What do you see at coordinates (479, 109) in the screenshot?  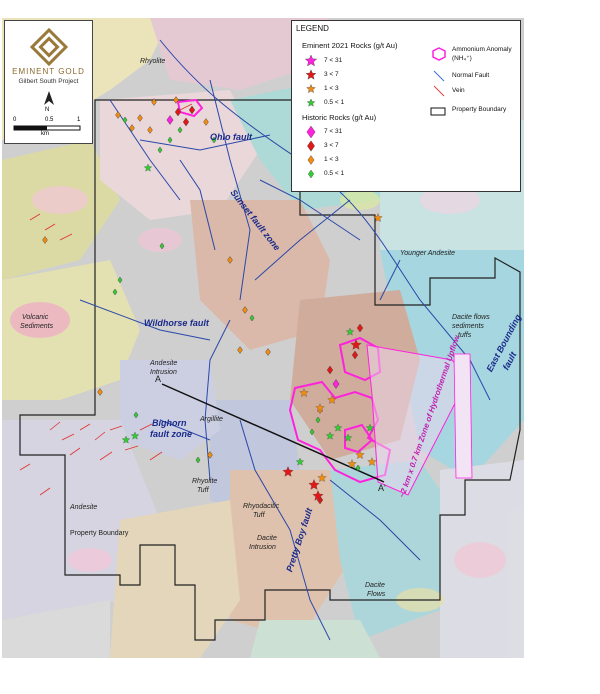 I see `legend-property-label: Property Boundary` at bounding box center [479, 109].